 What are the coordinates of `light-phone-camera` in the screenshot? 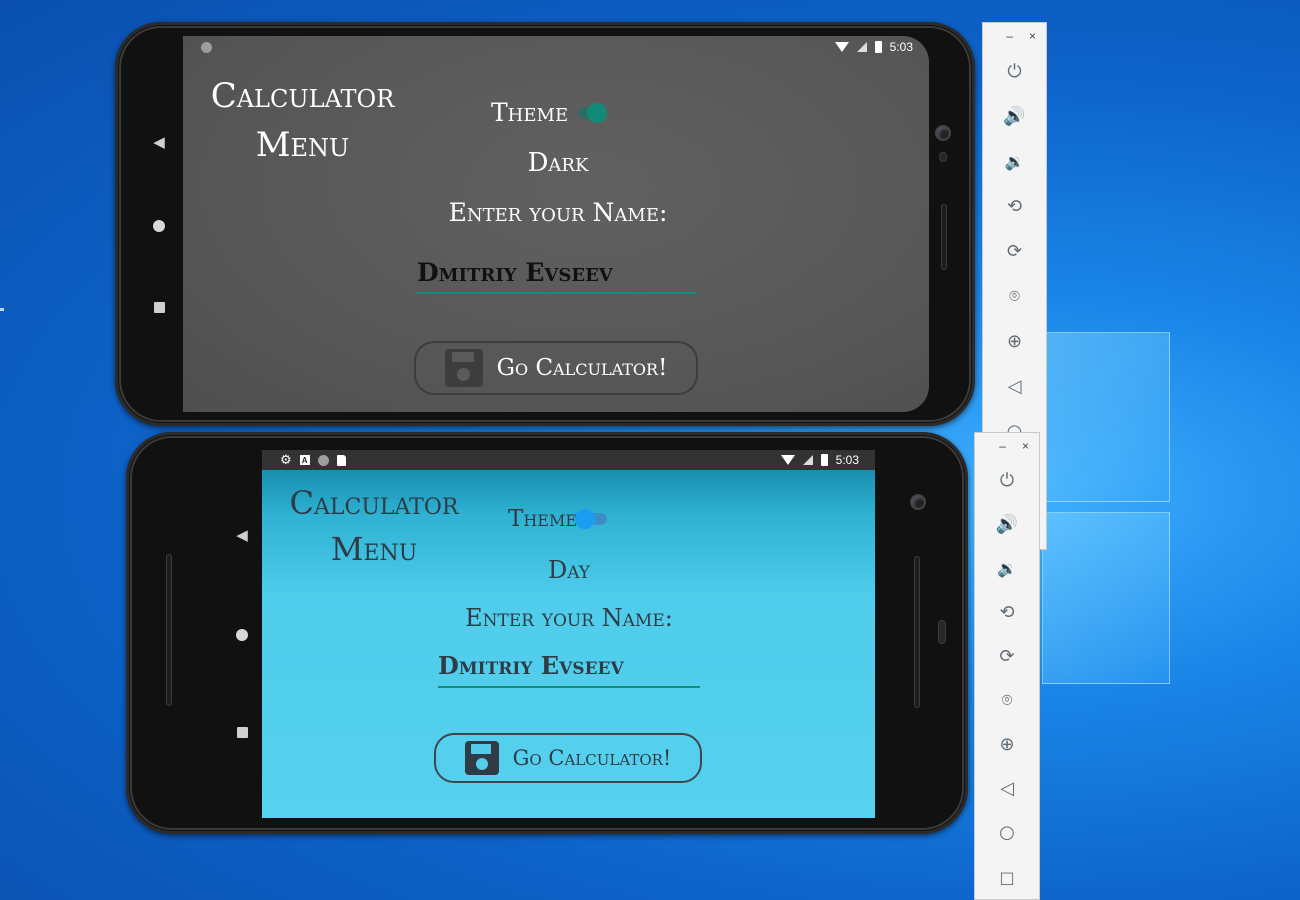 It's located at (918, 502).